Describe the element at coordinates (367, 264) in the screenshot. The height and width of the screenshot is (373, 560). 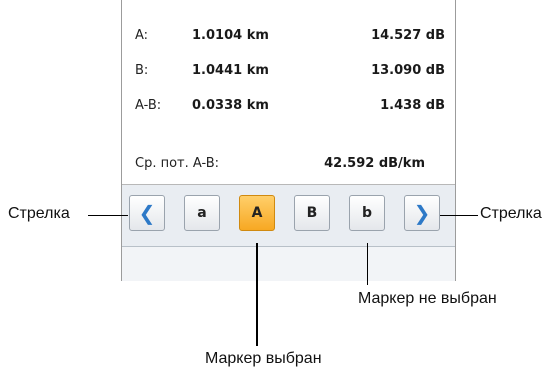
I see `unselected-marker-leader` at that location.